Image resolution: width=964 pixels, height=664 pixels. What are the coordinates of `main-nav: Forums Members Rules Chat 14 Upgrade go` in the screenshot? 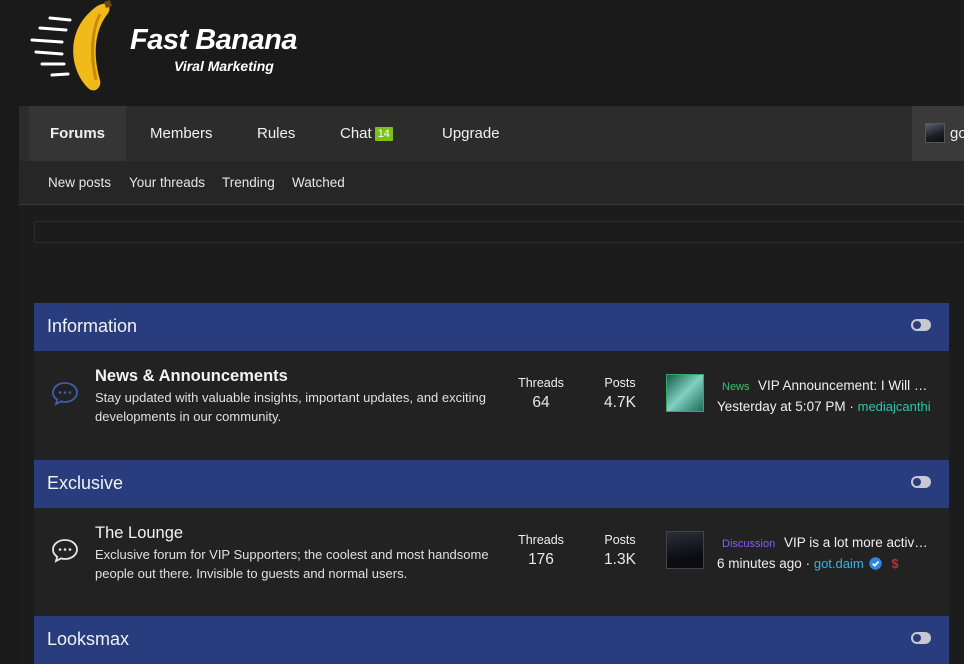 It's located at (491, 133).